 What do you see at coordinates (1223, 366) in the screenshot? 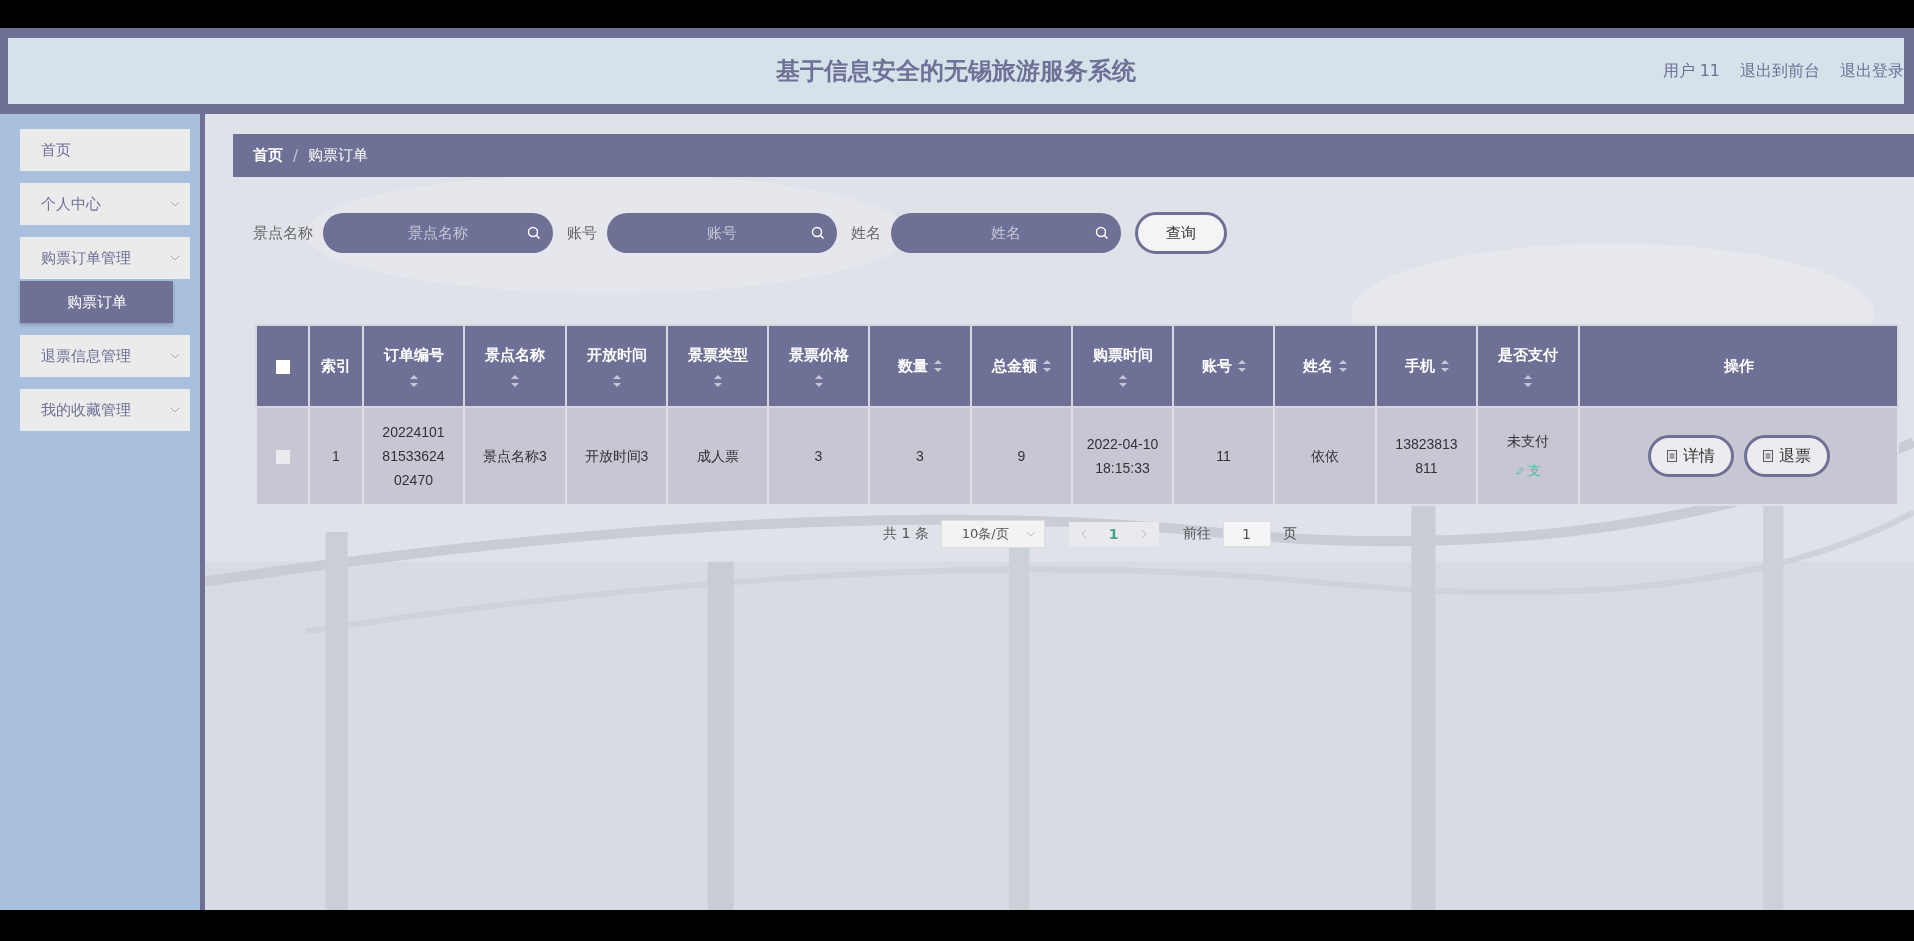
I see `column-header: 账号` at bounding box center [1223, 366].